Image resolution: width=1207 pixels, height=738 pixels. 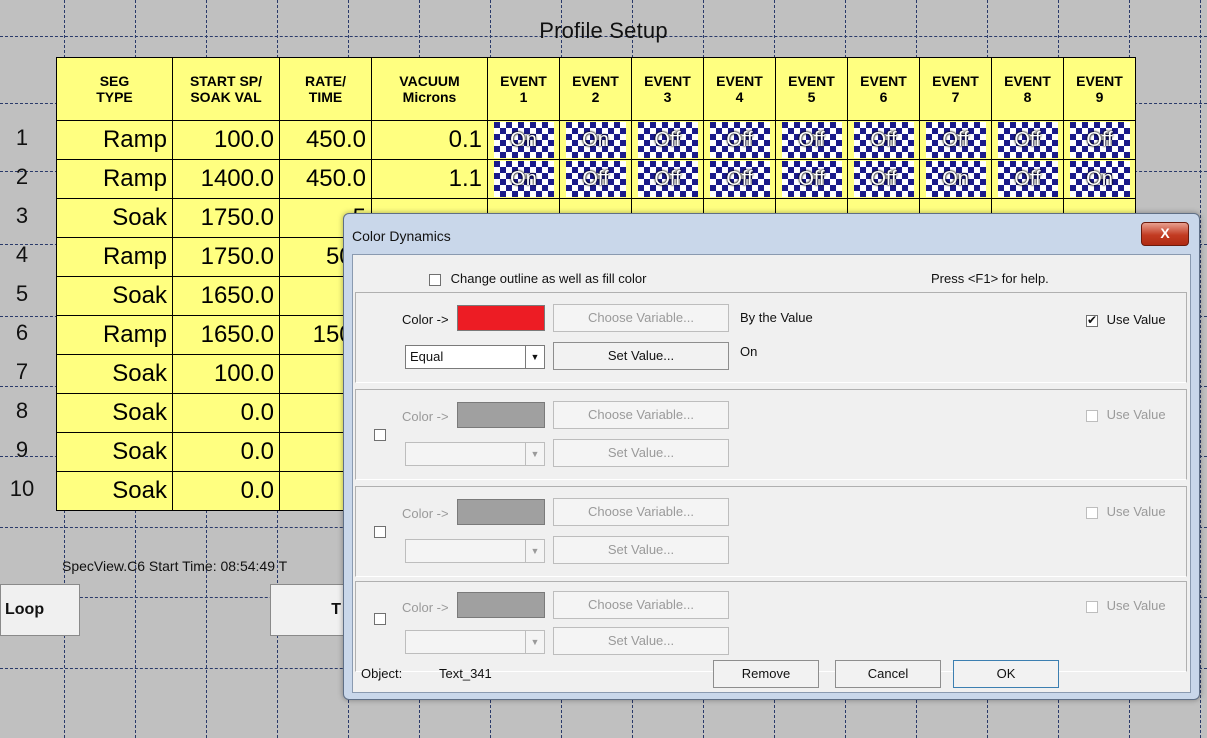 What do you see at coordinates (537, 278) in the screenshot?
I see `outline-checkbox-row: Change outline as well as fill color` at bounding box center [537, 278].